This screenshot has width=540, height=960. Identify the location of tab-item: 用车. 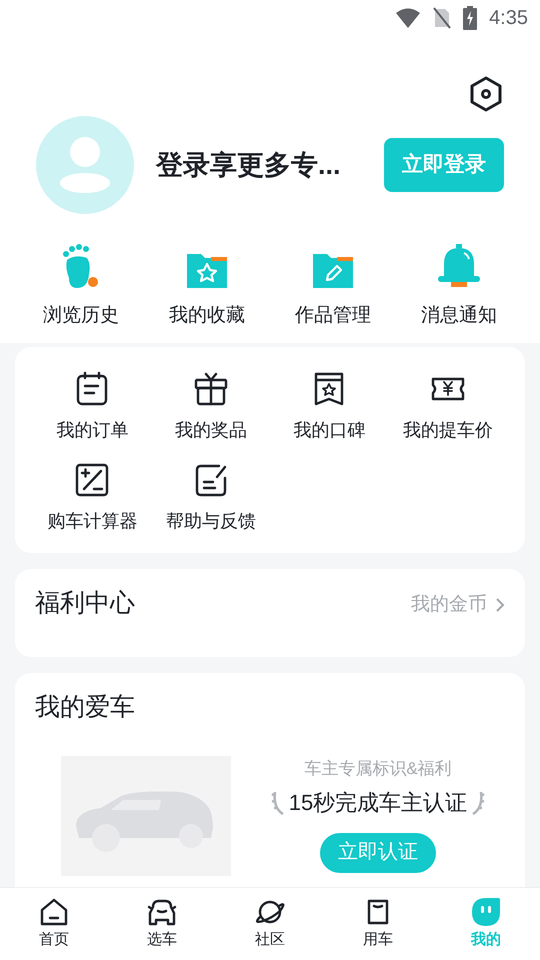
(378, 924).